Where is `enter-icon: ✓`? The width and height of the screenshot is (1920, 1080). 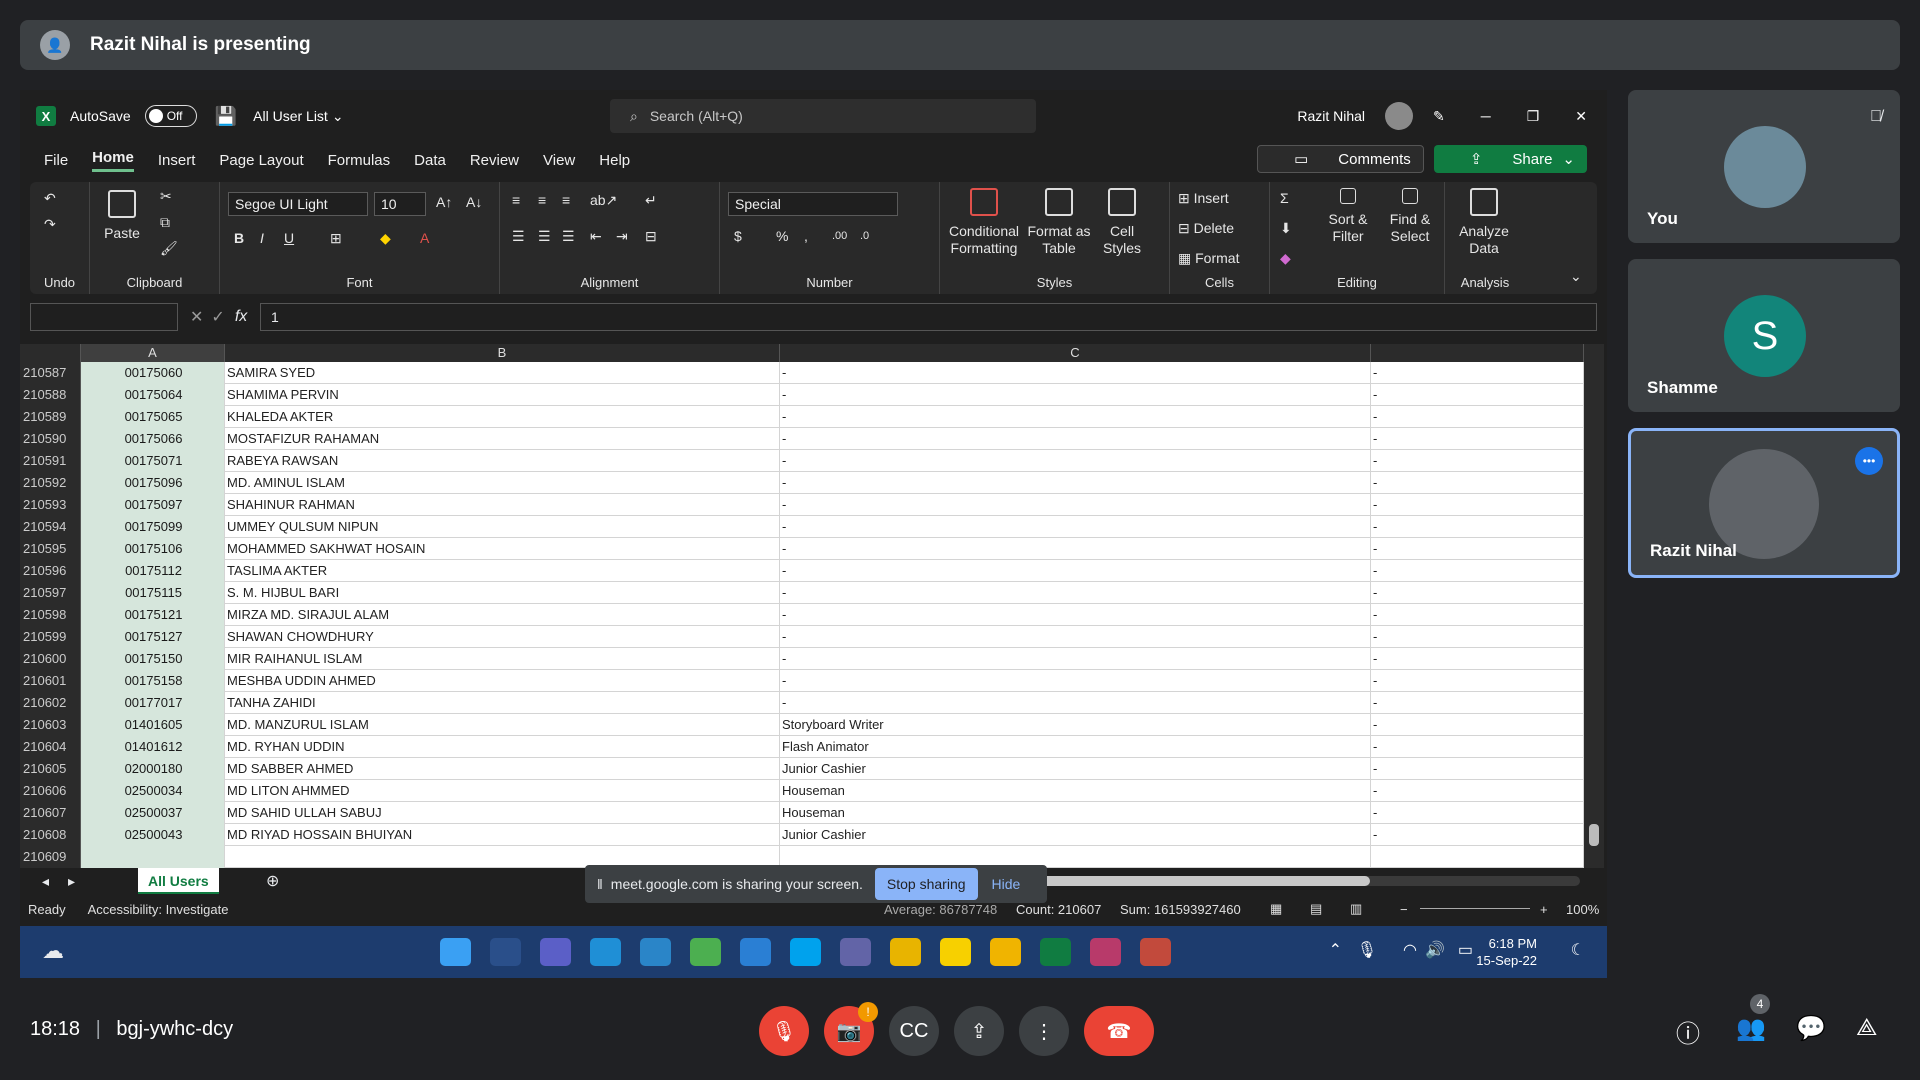 enter-icon: ✓ is located at coordinates (217, 317).